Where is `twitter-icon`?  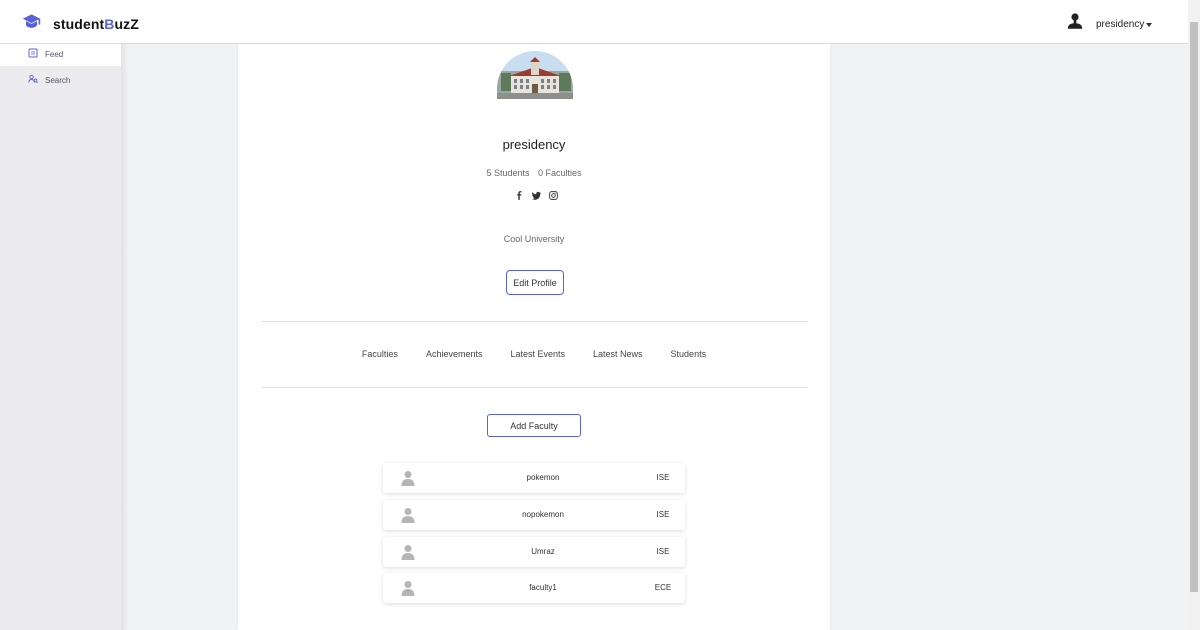
twitter-icon is located at coordinates (536, 195).